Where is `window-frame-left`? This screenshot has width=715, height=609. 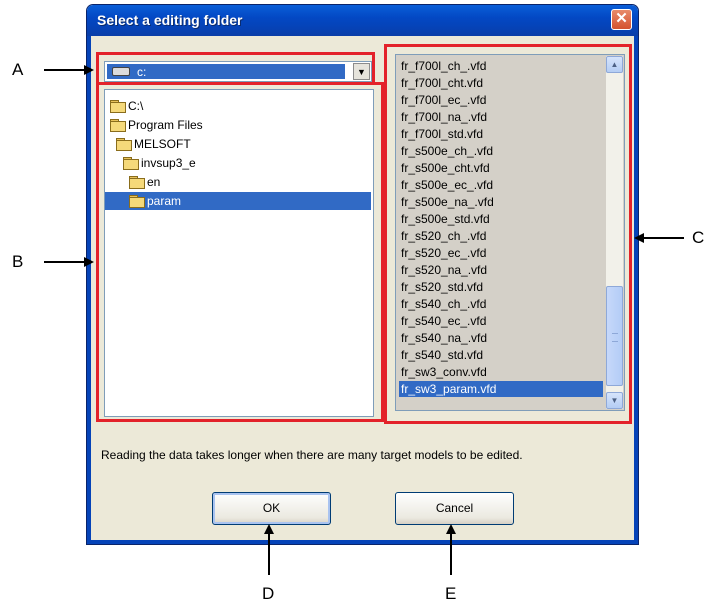
window-frame-left is located at coordinates (89, 290).